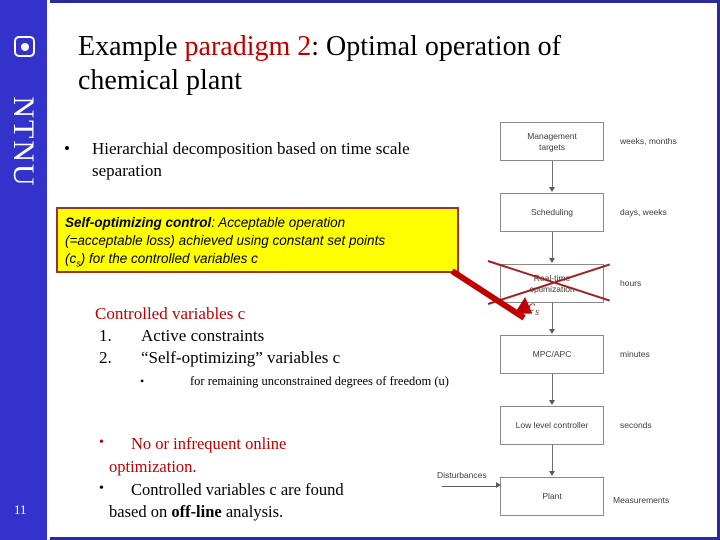 Image resolution: width=720 pixels, height=540 pixels. What do you see at coordinates (636, 425) in the screenshot?
I see `flow-time-seconds: seconds` at bounding box center [636, 425].